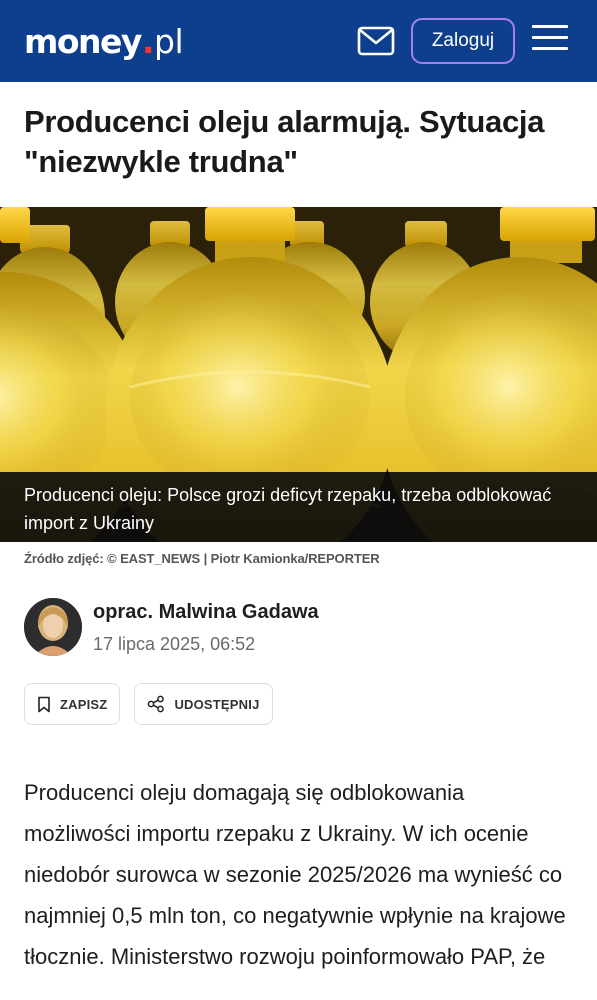 Image resolution: width=597 pixels, height=1000 pixels. What do you see at coordinates (44, 704) in the screenshot?
I see `bookmark-icon` at bounding box center [44, 704].